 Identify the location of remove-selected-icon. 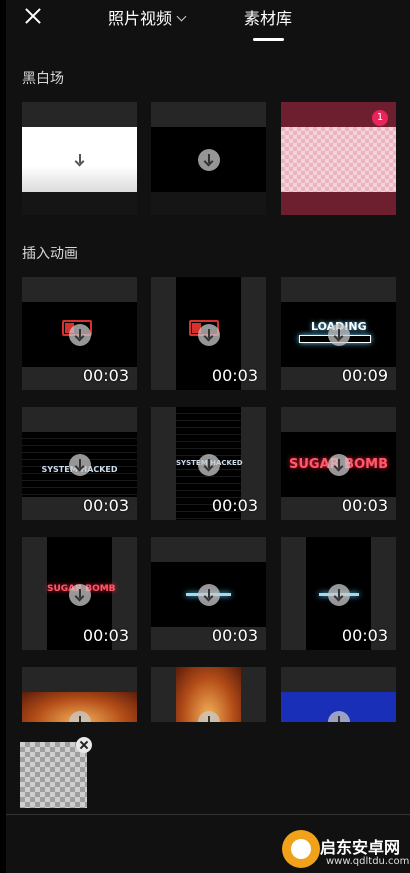
(84, 745).